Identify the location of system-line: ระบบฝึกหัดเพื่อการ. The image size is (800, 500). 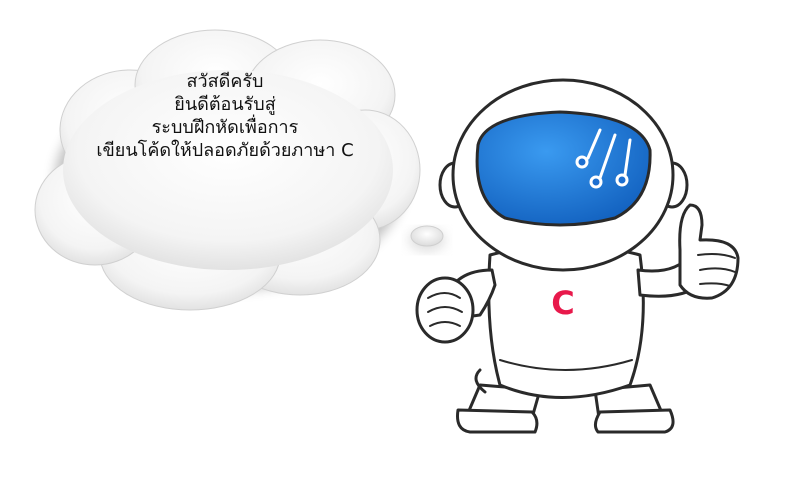
(225, 127).